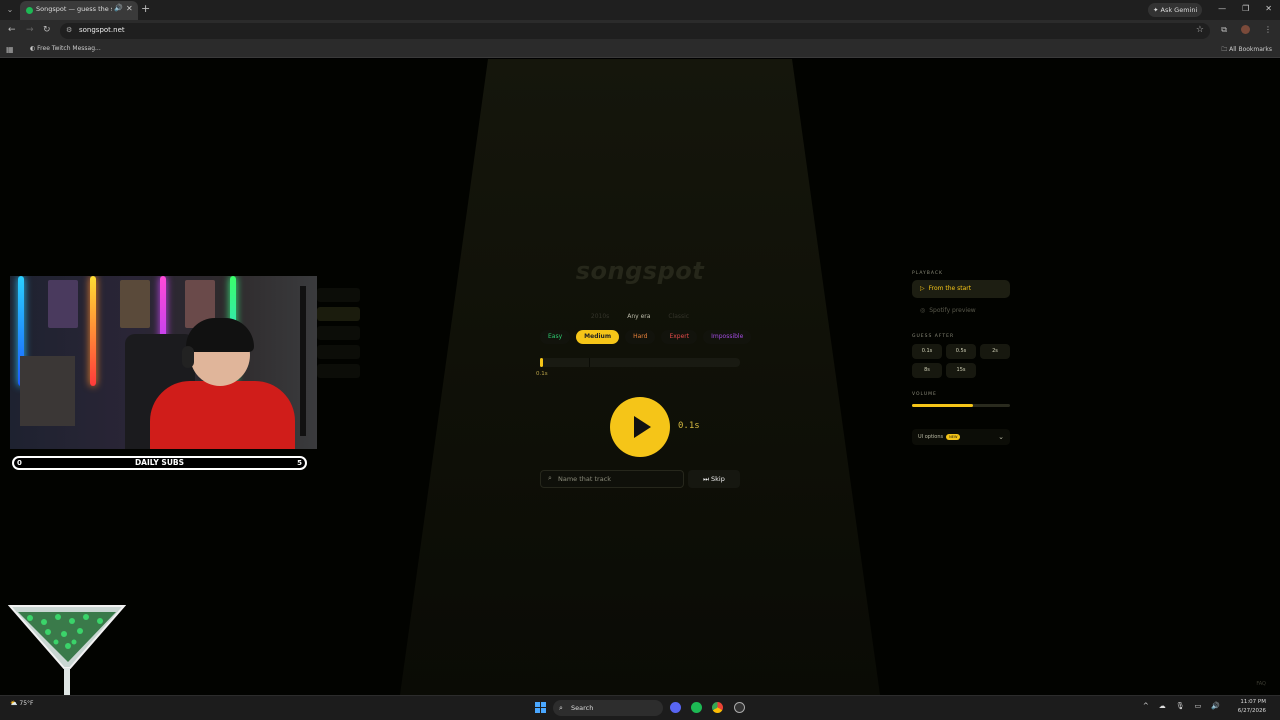 The height and width of the screenshot is (720, 1280). What do you see at coordinates (952, 310) in the screenshot?
I see `playback-spotify-label: Spotify preview` at bounding box center [952, 310].